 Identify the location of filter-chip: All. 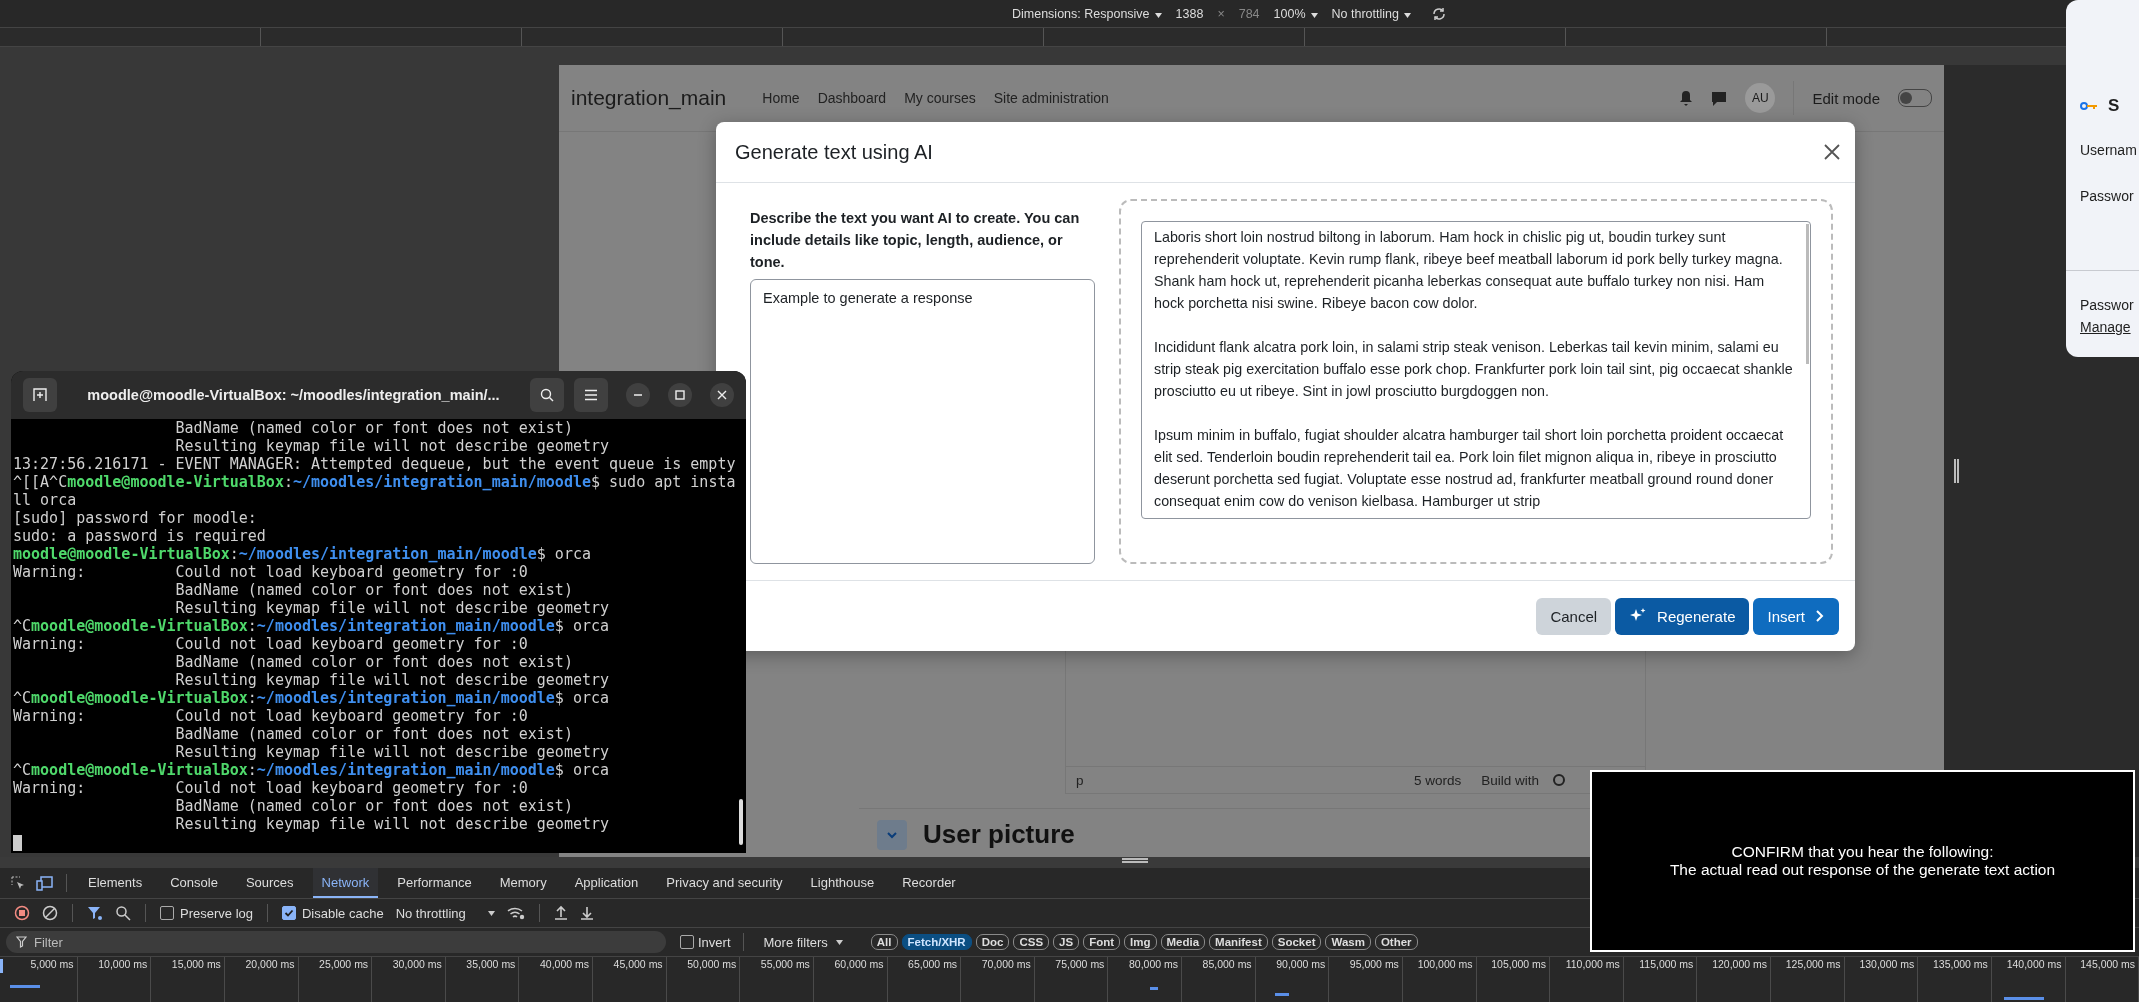
(884, 942).